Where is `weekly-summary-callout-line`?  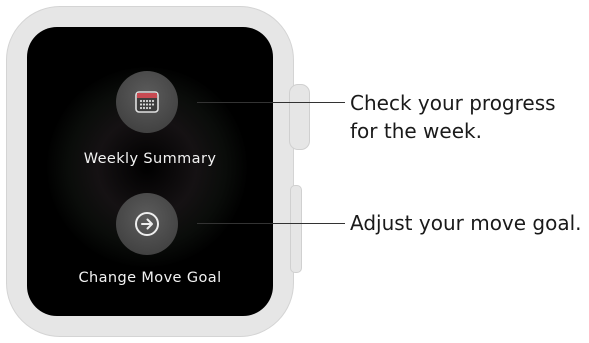 weekly-summary-callout-line is located at coordinates (271, 102).